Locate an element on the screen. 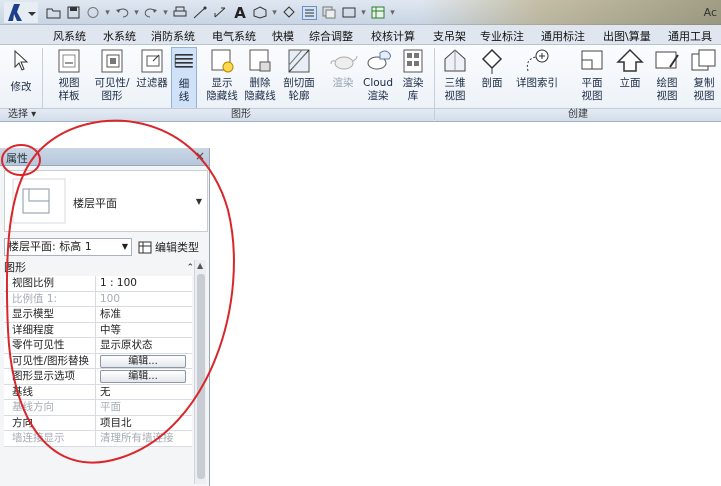  section-button: 剖面 is located at coordinates (492, 68).